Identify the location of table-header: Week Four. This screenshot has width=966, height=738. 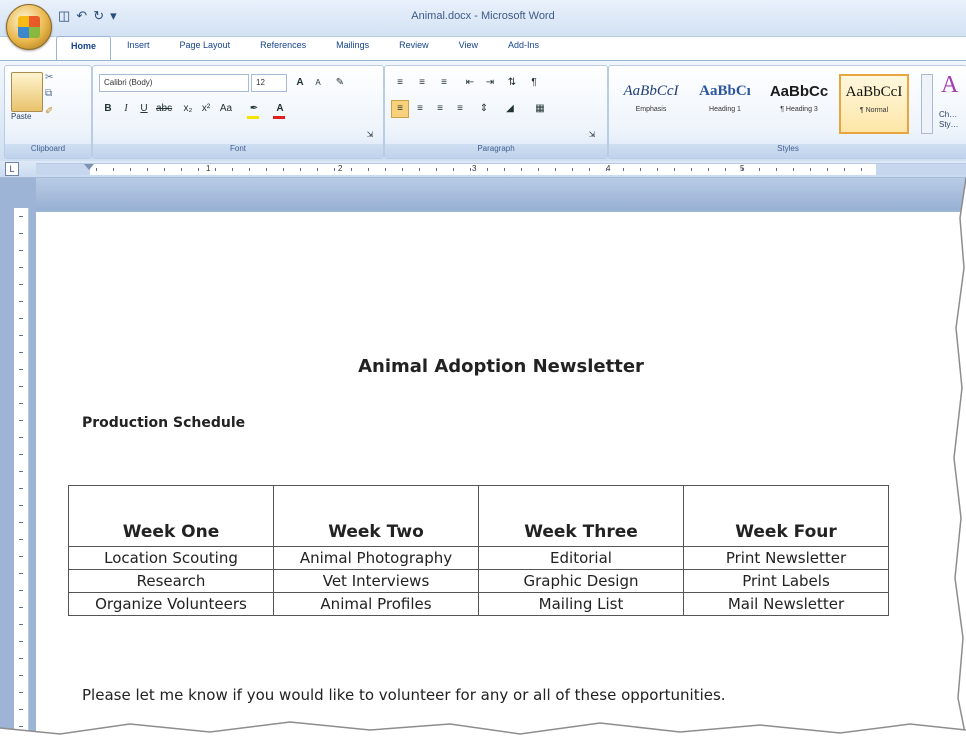
(786, 516).